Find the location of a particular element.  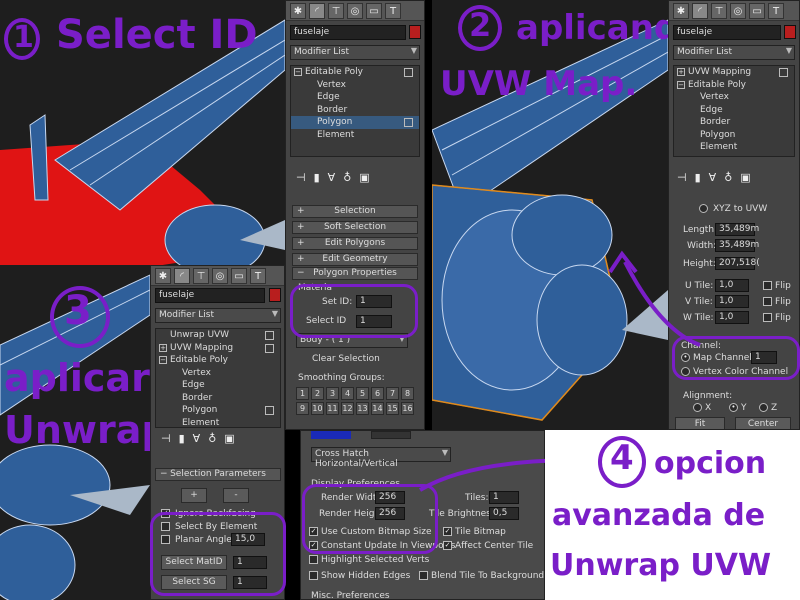

fit-button: Fit is located at coordinates (700, 423).